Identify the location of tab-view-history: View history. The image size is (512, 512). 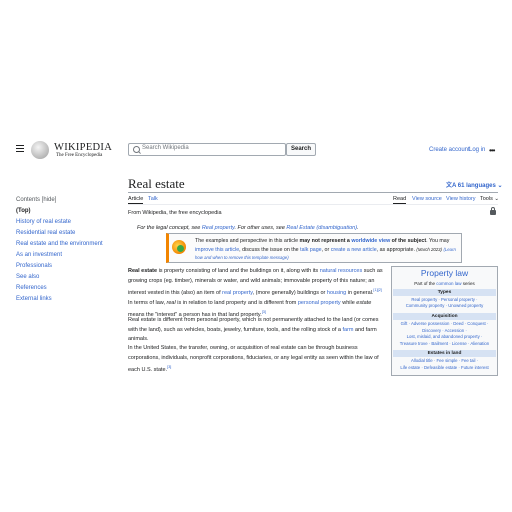
(461, 199).